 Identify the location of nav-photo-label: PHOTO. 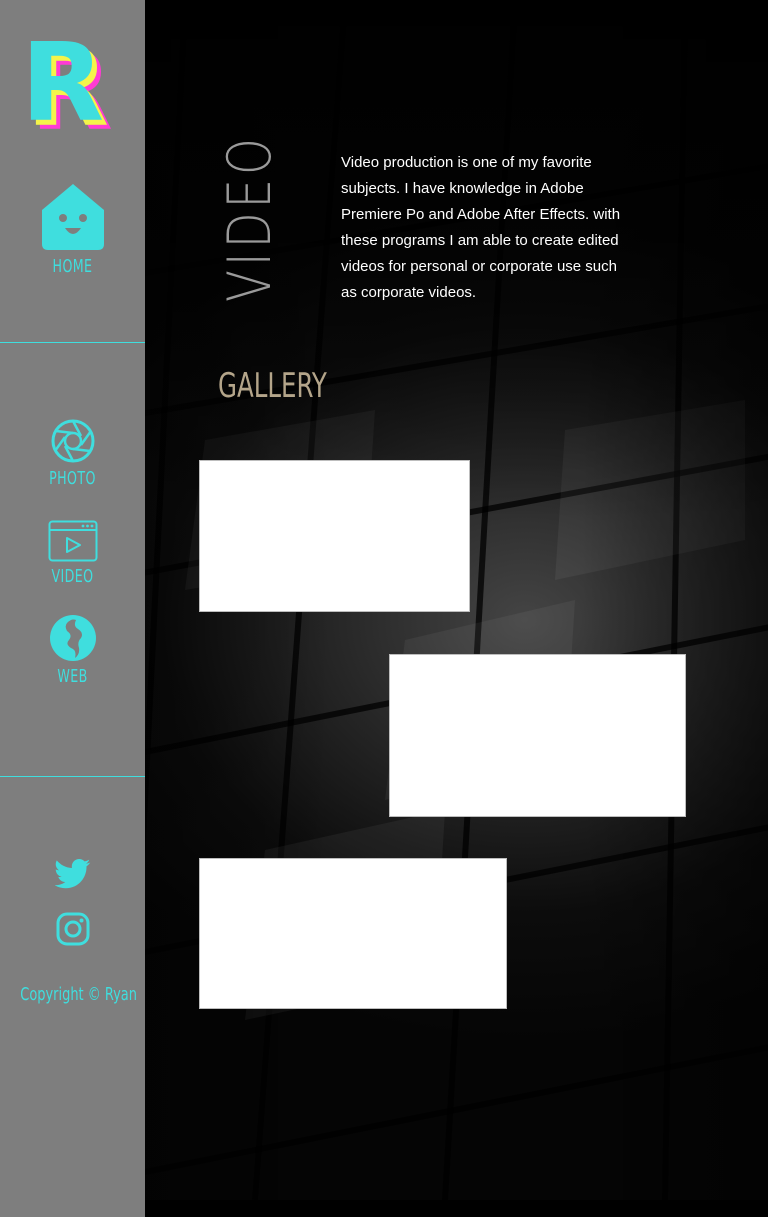
(72, 478).